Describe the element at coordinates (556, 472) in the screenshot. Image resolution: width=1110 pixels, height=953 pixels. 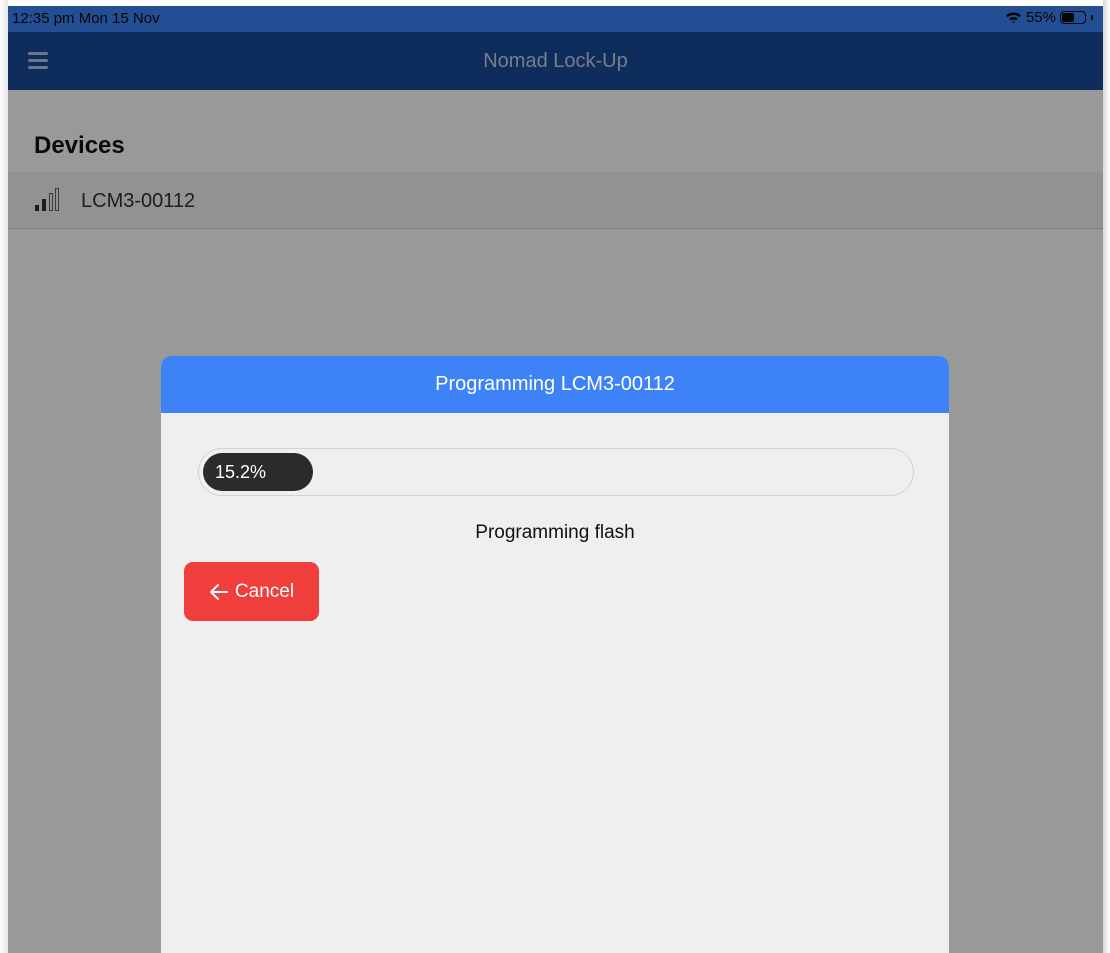
I see `progress-bar: 15.2%` at that location.